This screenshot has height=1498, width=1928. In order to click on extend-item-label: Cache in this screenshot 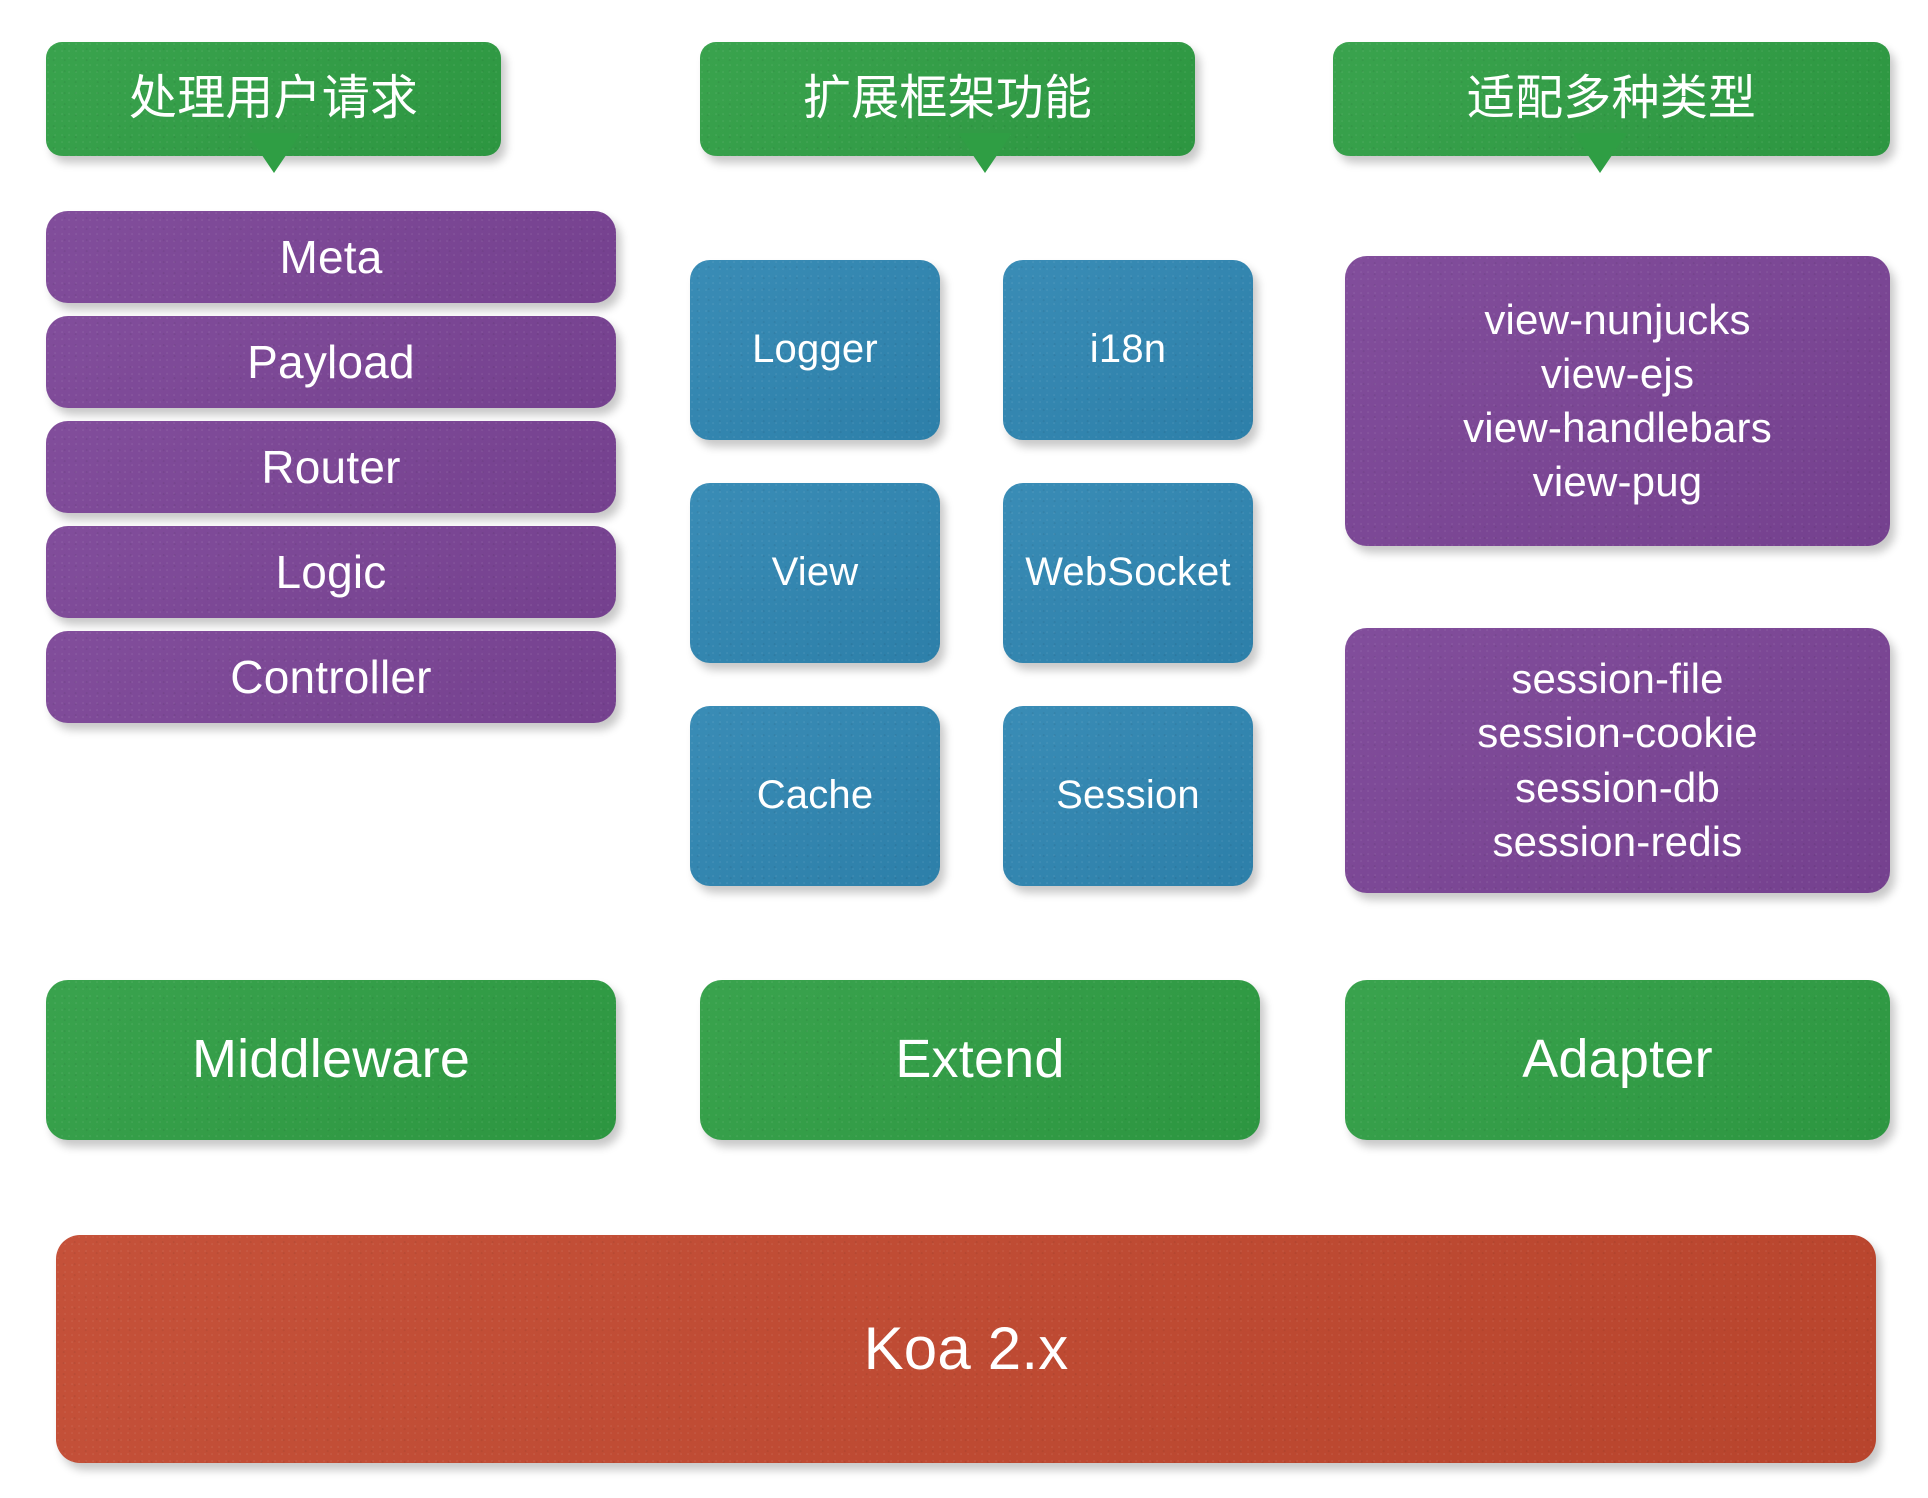, I will do `click(815, 795)`.